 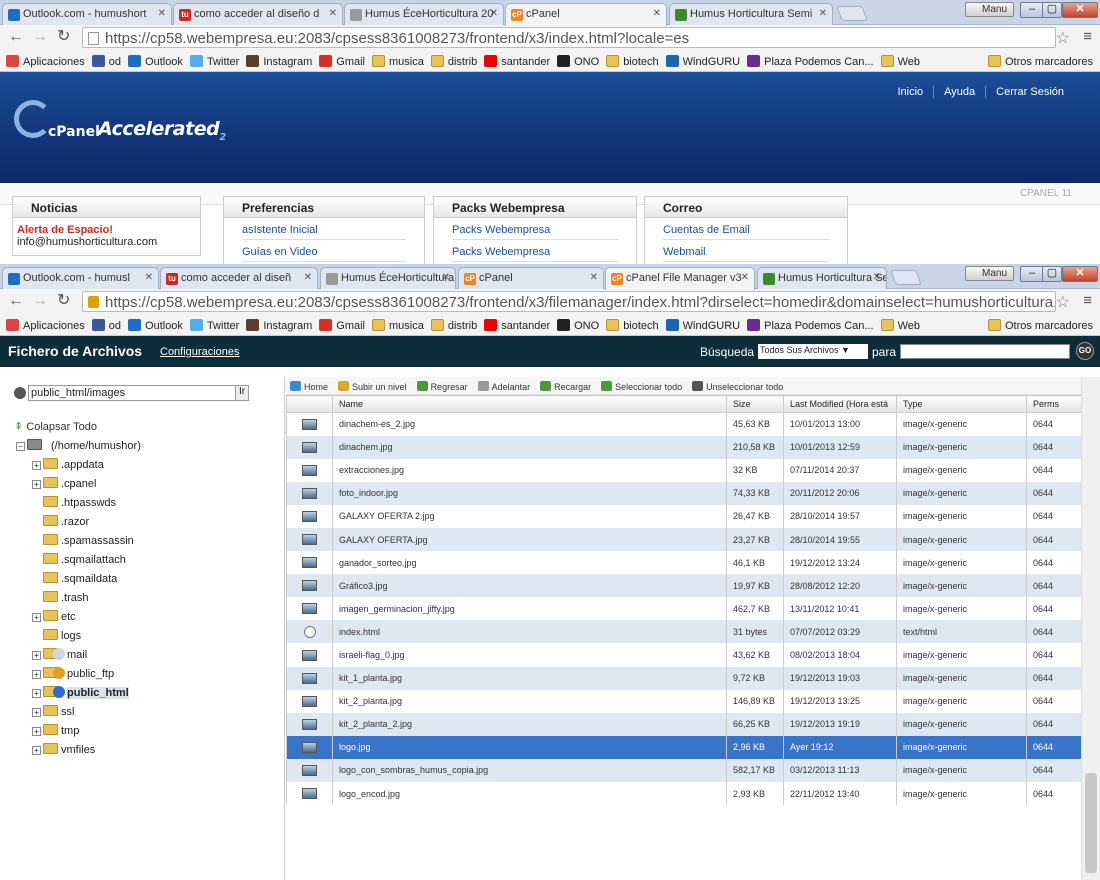 I want to click on video-guides-link: Guías en Video, so click(x=324, y=254).